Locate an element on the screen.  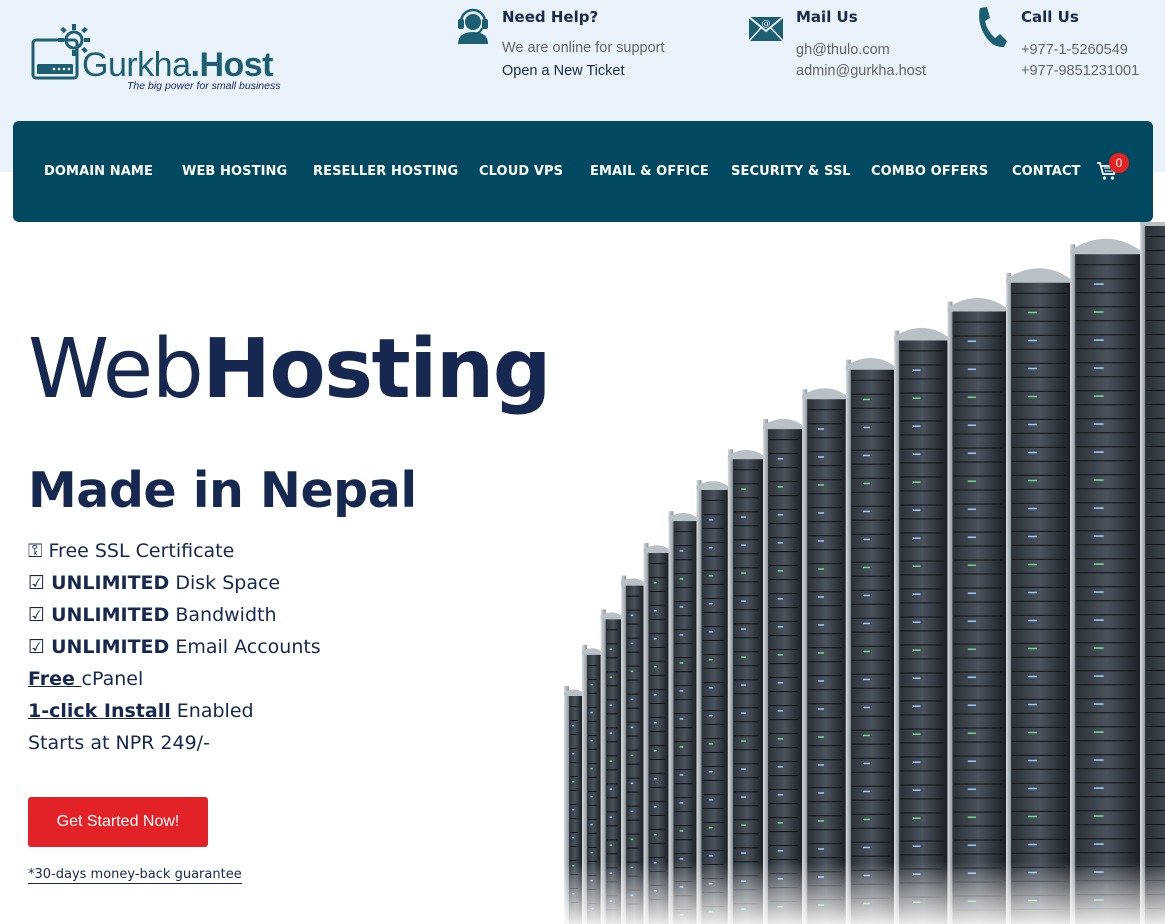
nav-combo-offers: COMBO OFFERS is located at coordinates (929, 171).